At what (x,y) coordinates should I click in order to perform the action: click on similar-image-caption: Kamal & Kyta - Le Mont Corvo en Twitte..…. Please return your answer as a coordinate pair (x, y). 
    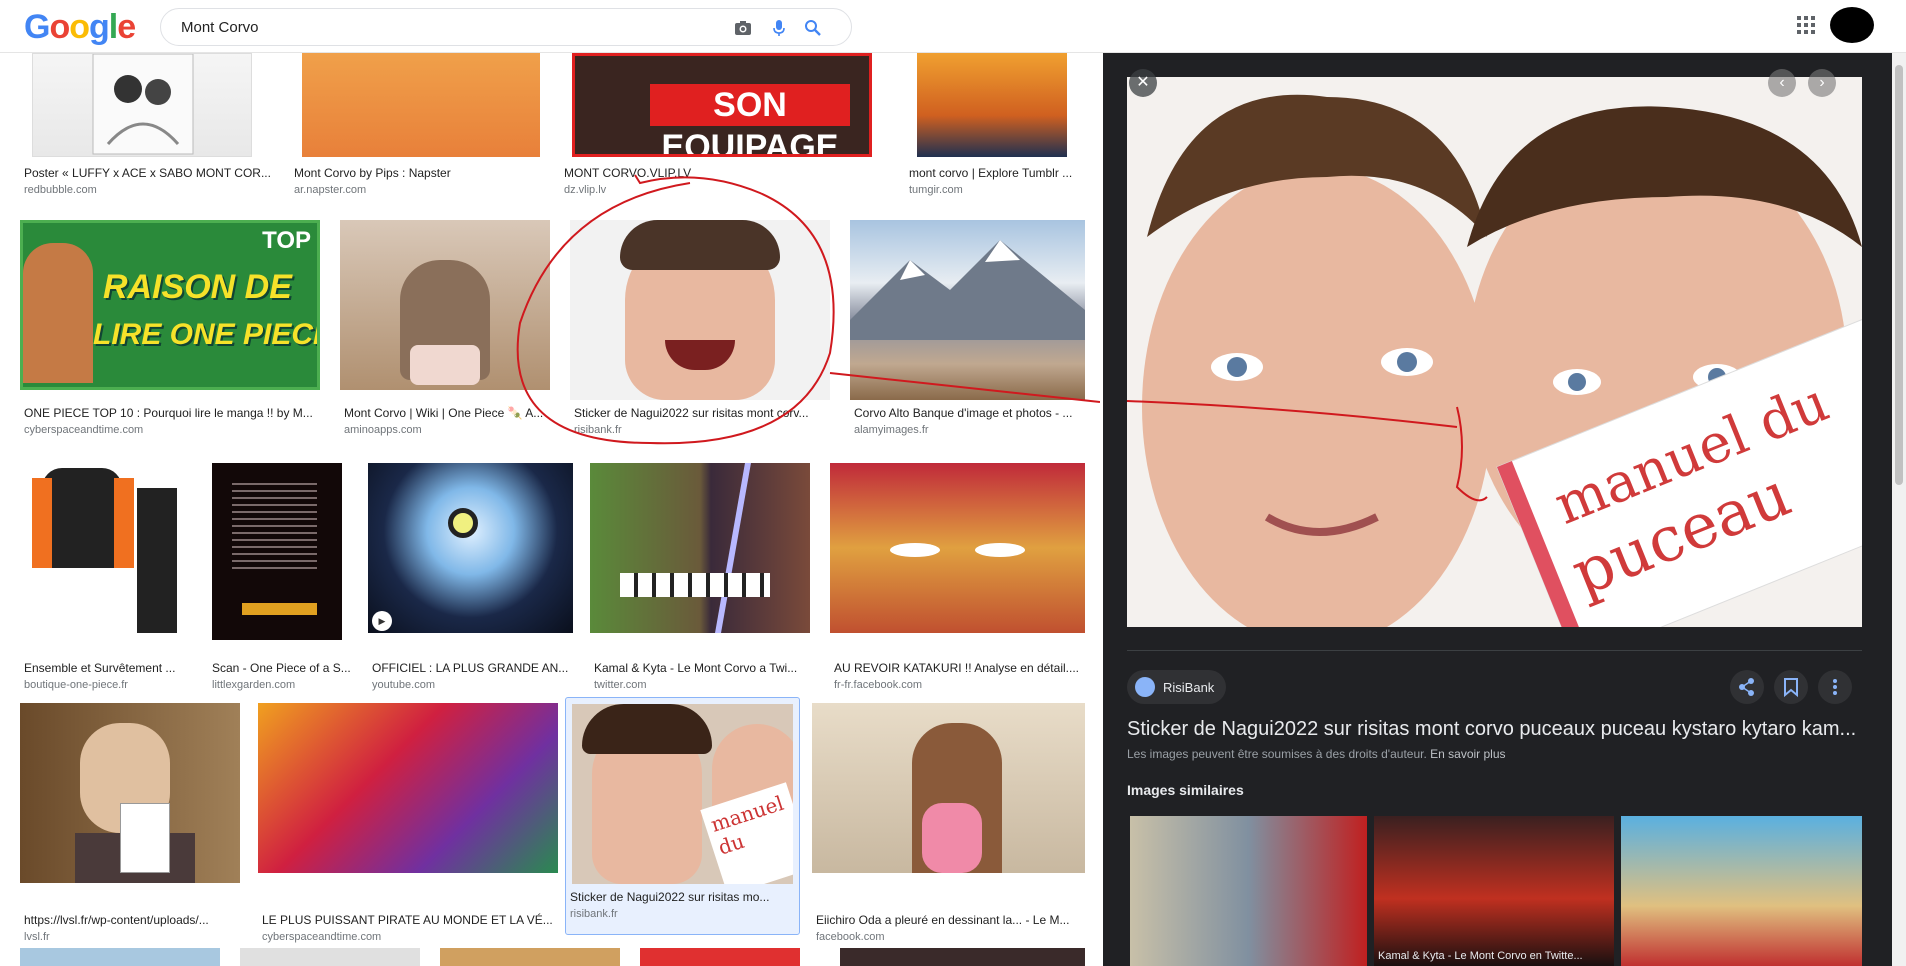
    Looking at the image, I should click on (1480, 956).